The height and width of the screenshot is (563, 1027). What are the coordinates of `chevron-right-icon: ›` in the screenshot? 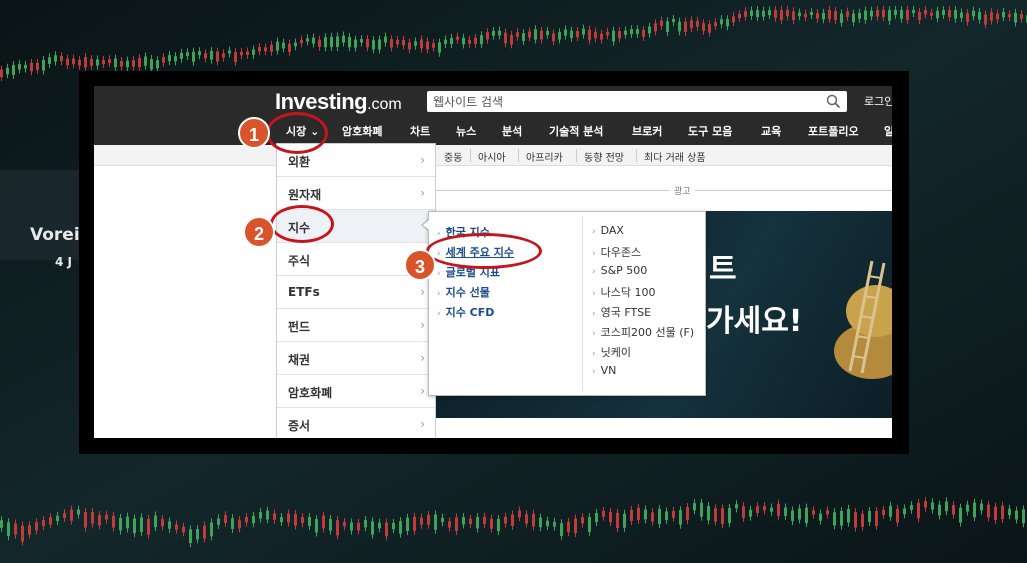 It's located at (422, 424).